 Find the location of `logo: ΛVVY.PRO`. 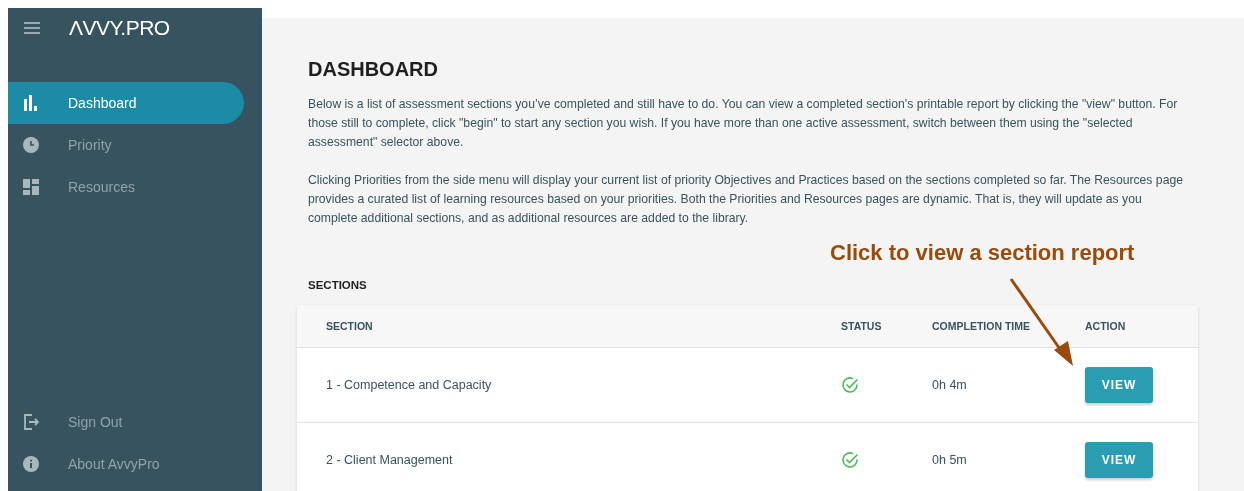

logo: ΛVVY.PRO is located at coordinates (119, 28).